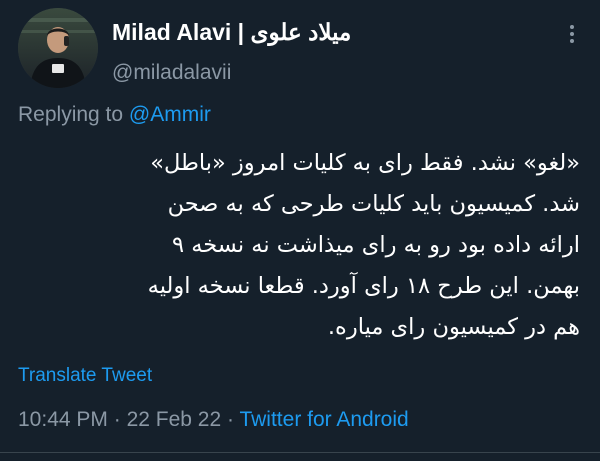 Image resolution: width=600 pixels, height=461 pixels. I want to click on replying-to: Replying to @Ammir, so click(114, 115).